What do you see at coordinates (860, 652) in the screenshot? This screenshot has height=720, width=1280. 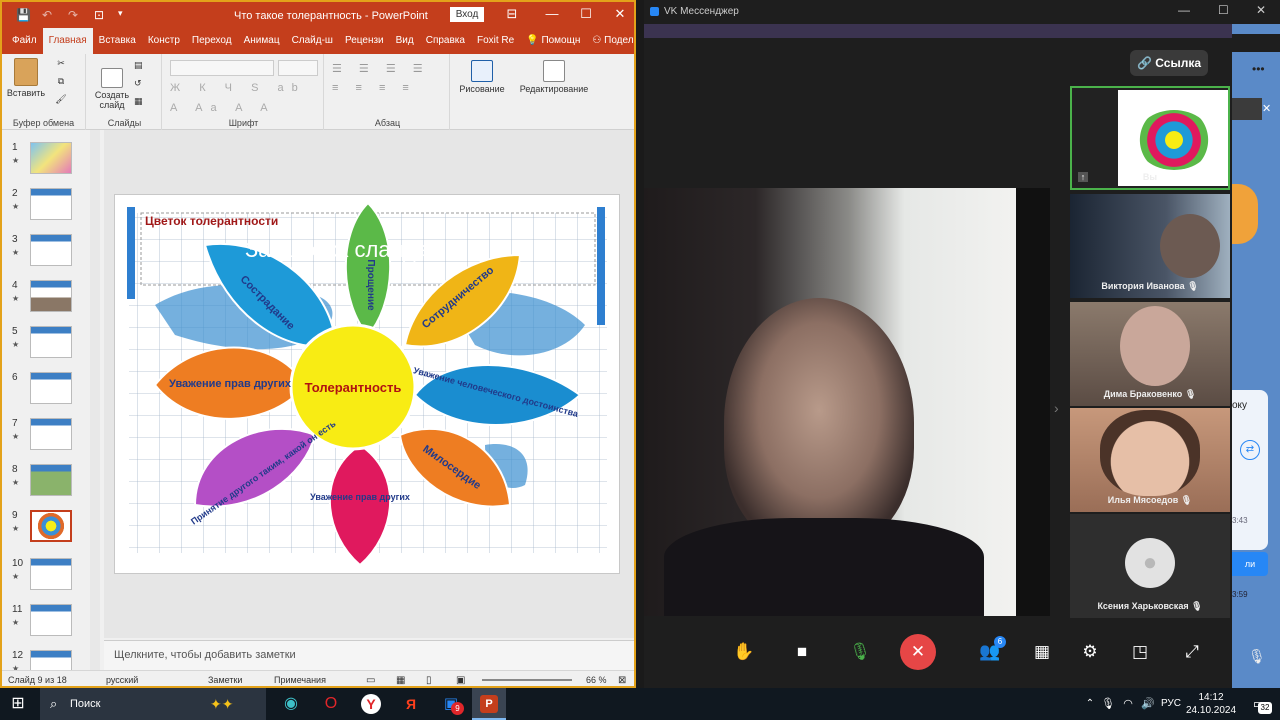 I see `microphone-button: 🎙` at bounding box center [860, 652].